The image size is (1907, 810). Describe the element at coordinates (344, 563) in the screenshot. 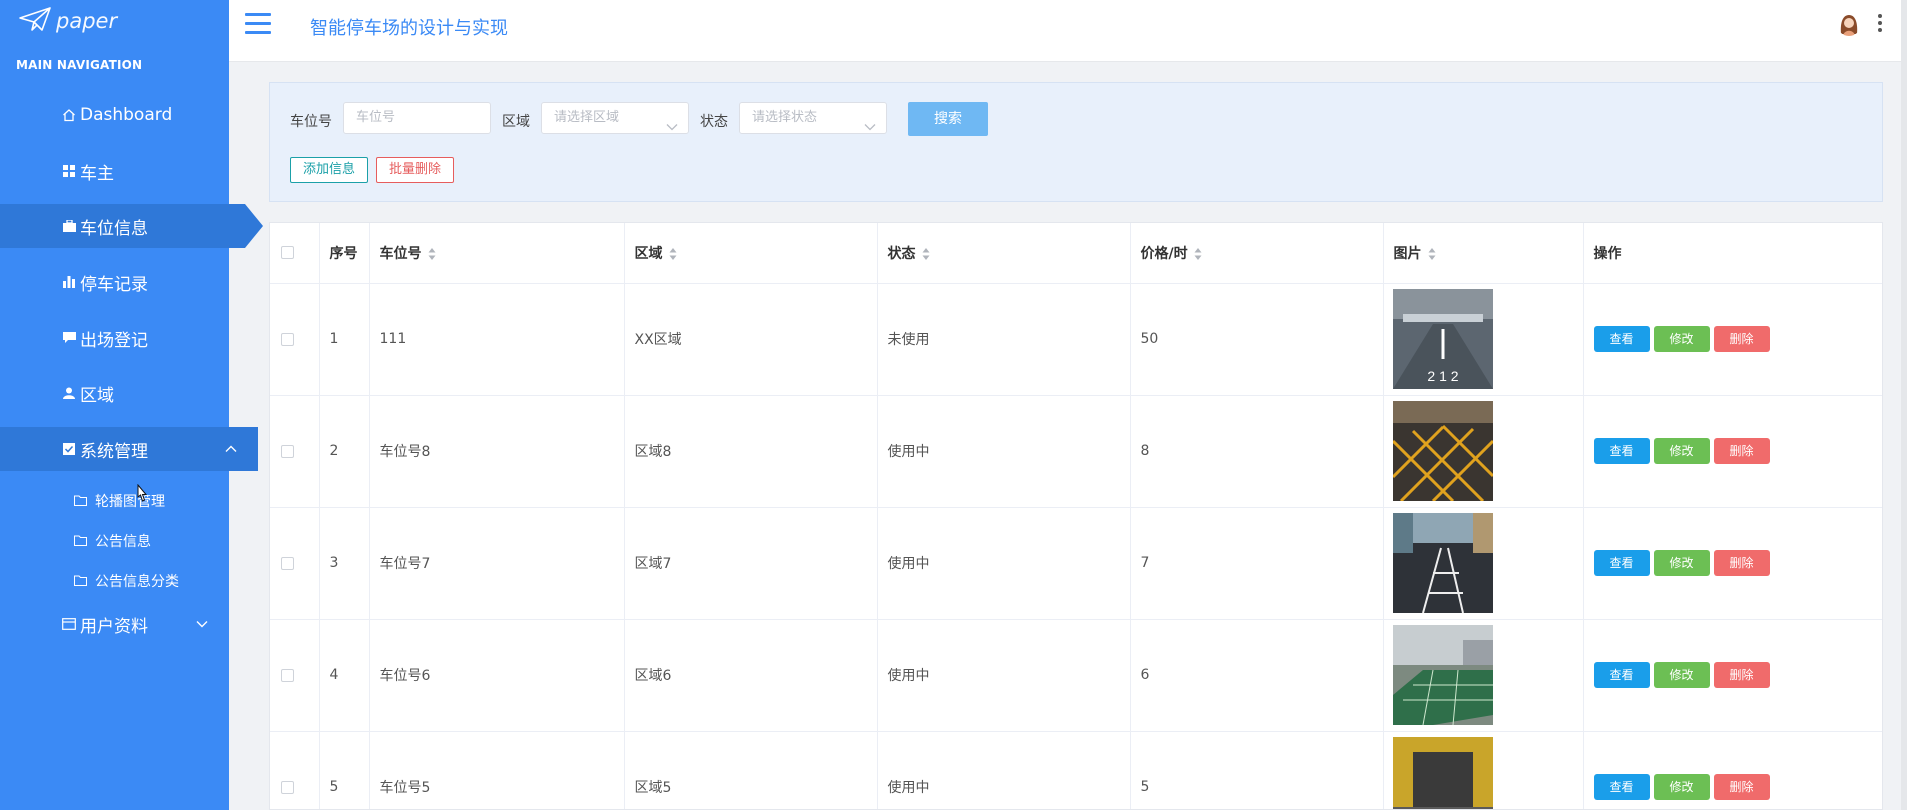

I see `cell-index: 3` at that location.